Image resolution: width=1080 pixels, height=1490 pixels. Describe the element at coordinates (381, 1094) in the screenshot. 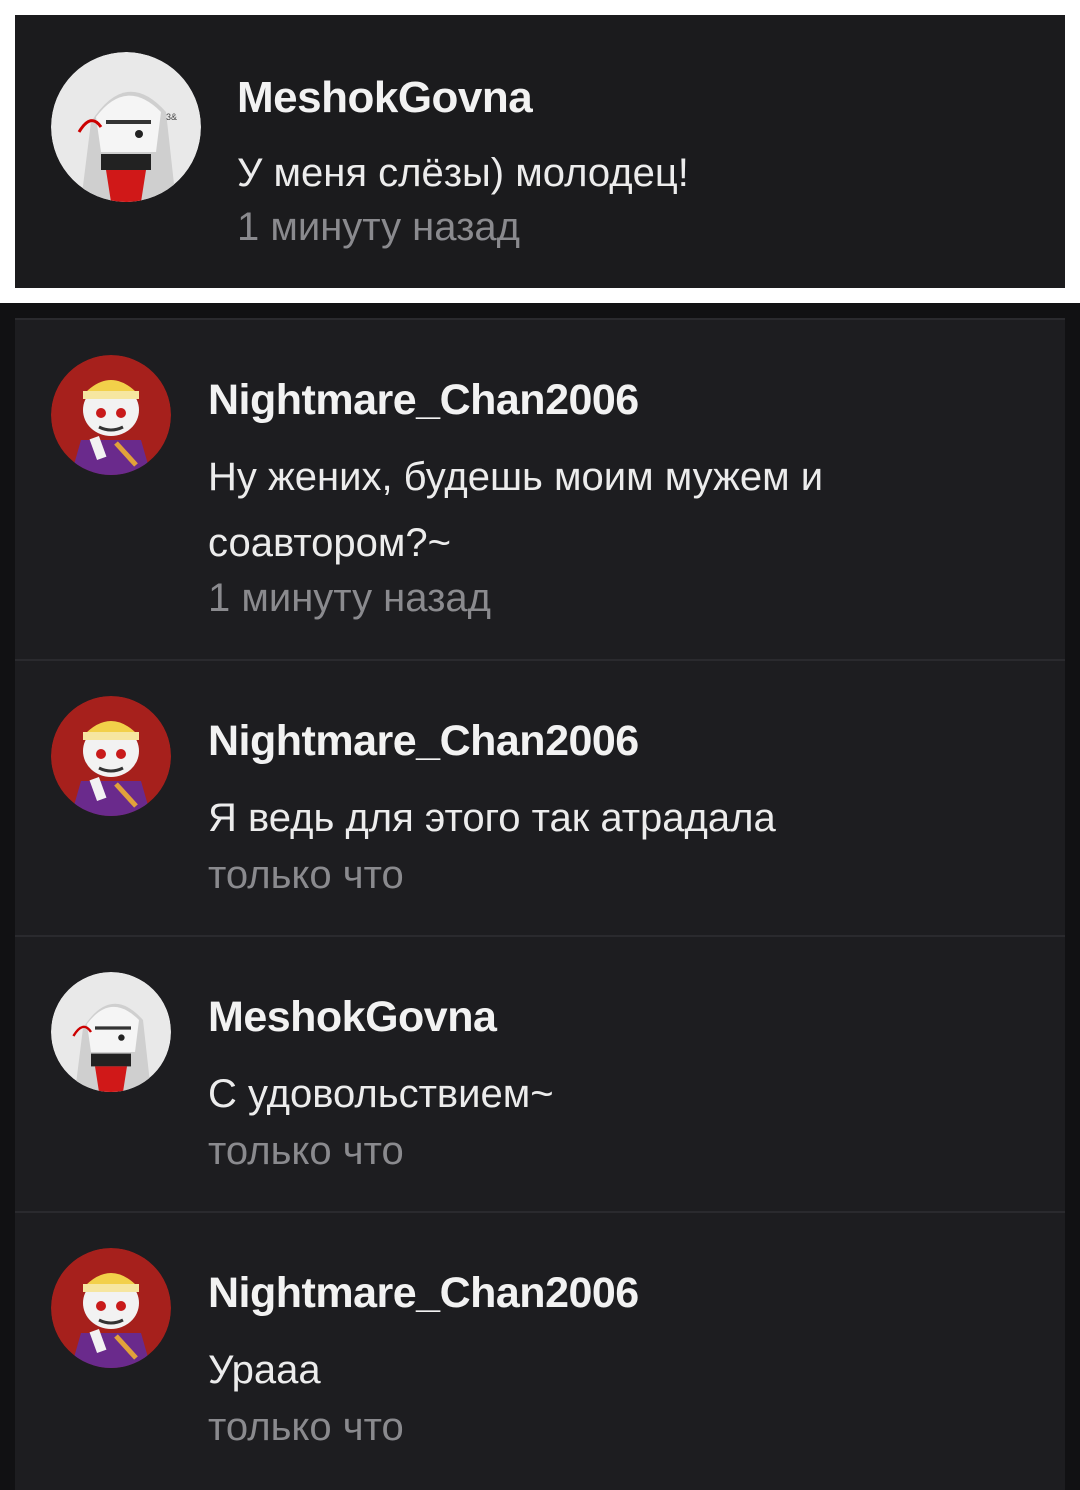

I see `comment-text: С удовольствием~` at that location.